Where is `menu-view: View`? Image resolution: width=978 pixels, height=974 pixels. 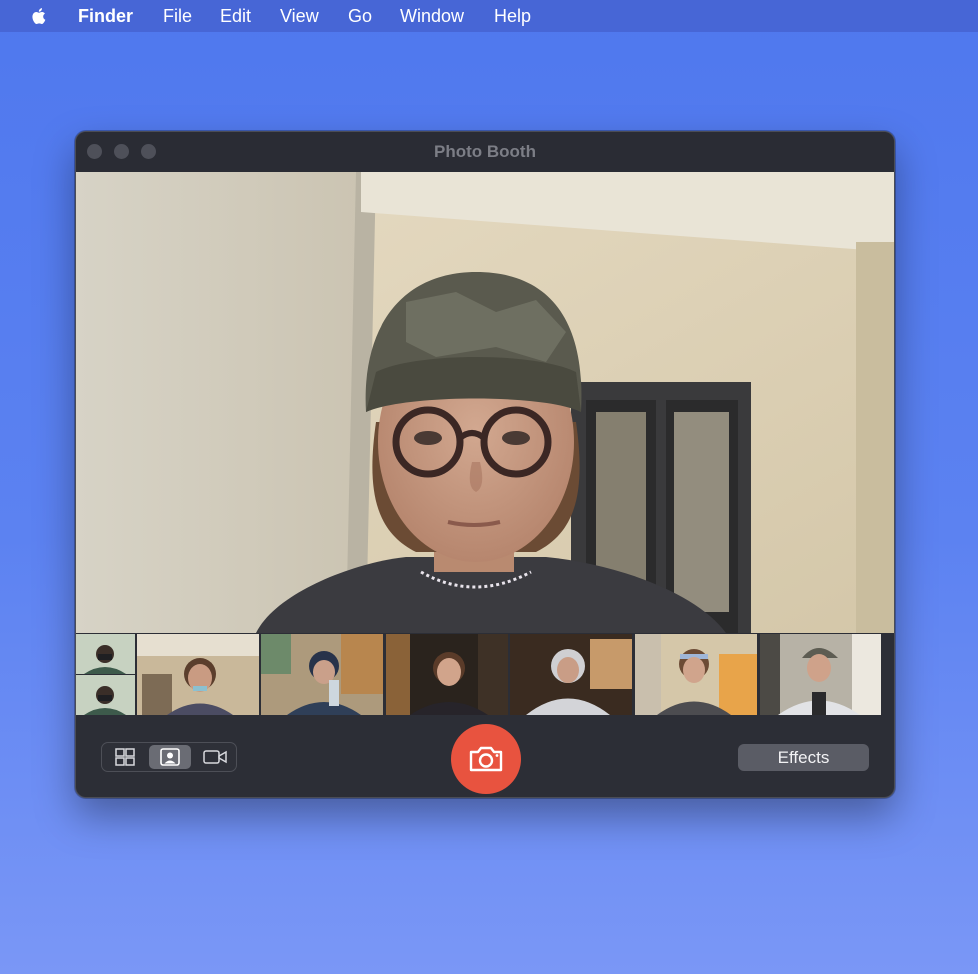
menu-view: View is located at coordinates (299, 16).